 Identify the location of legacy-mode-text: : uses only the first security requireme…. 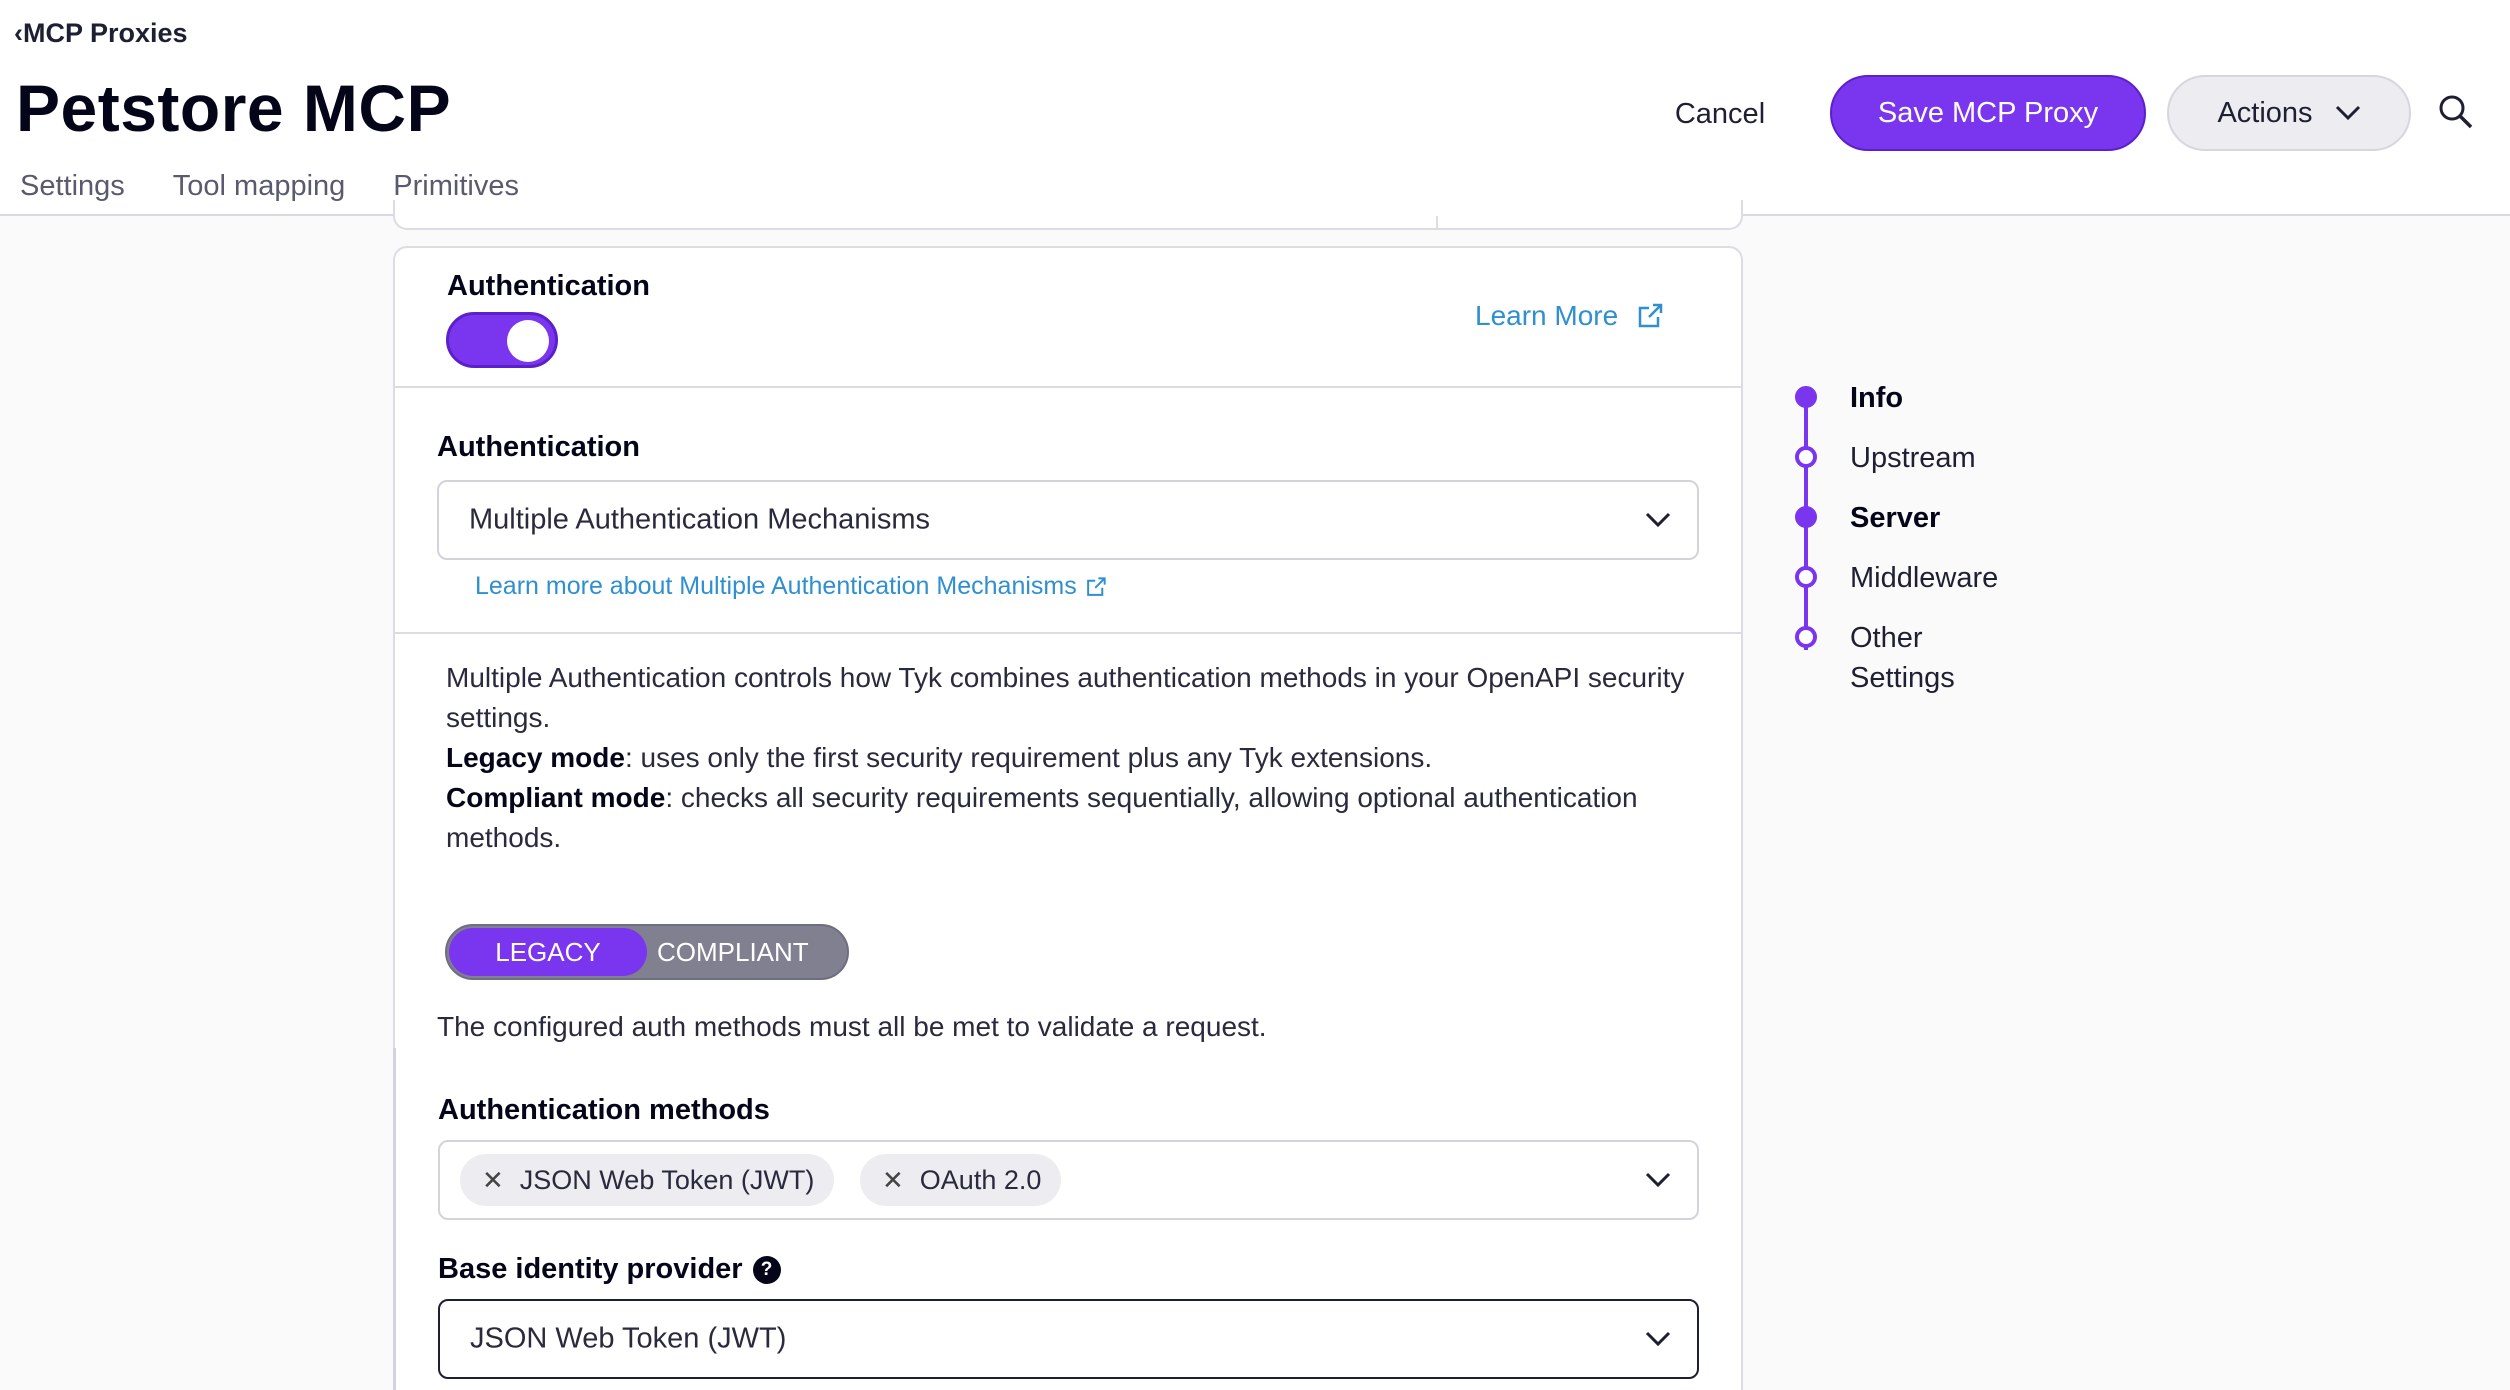
(1028, 757).